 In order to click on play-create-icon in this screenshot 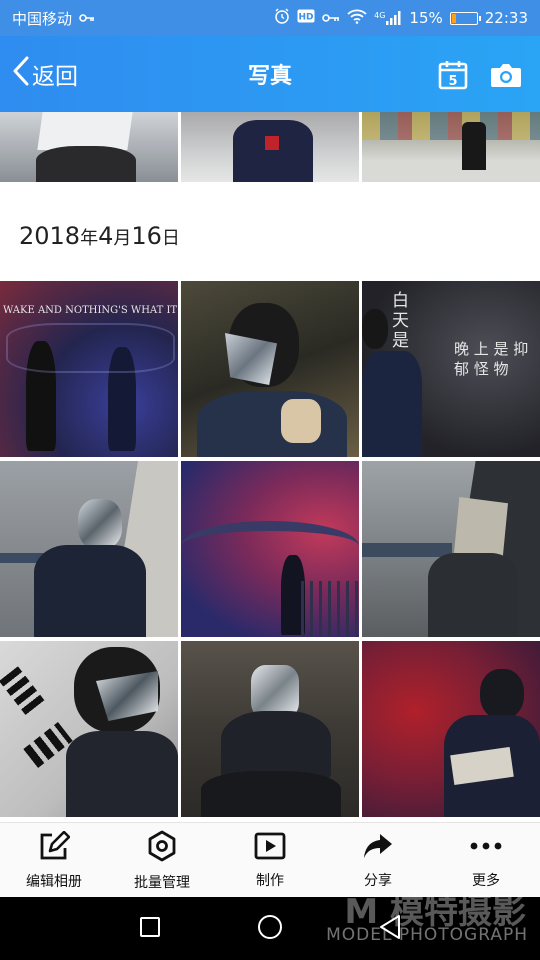, I will do `click(270, 848)`.